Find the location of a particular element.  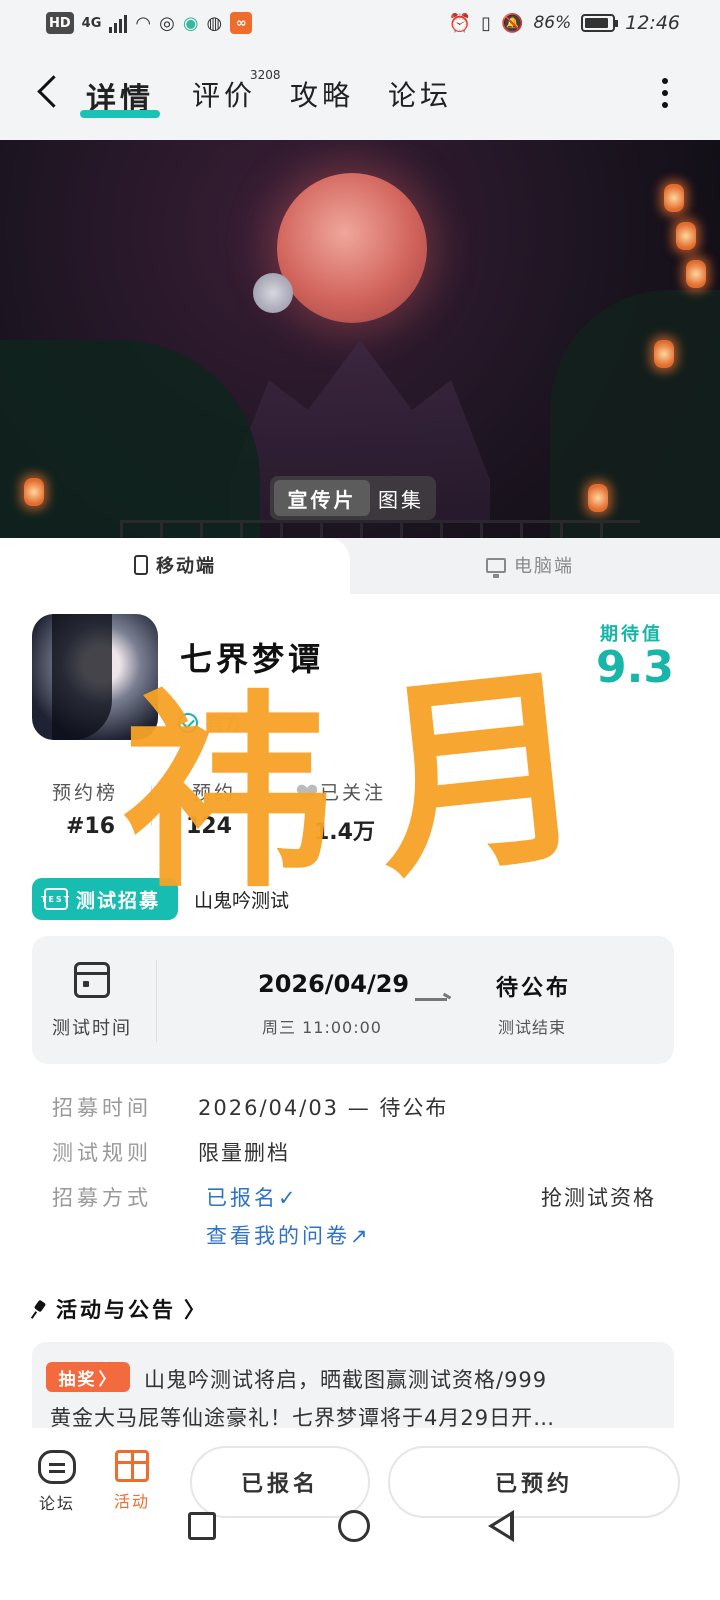

top-navigation: 详情 评价 3208 攻略 论坛 is located at coordinates (360, 94).